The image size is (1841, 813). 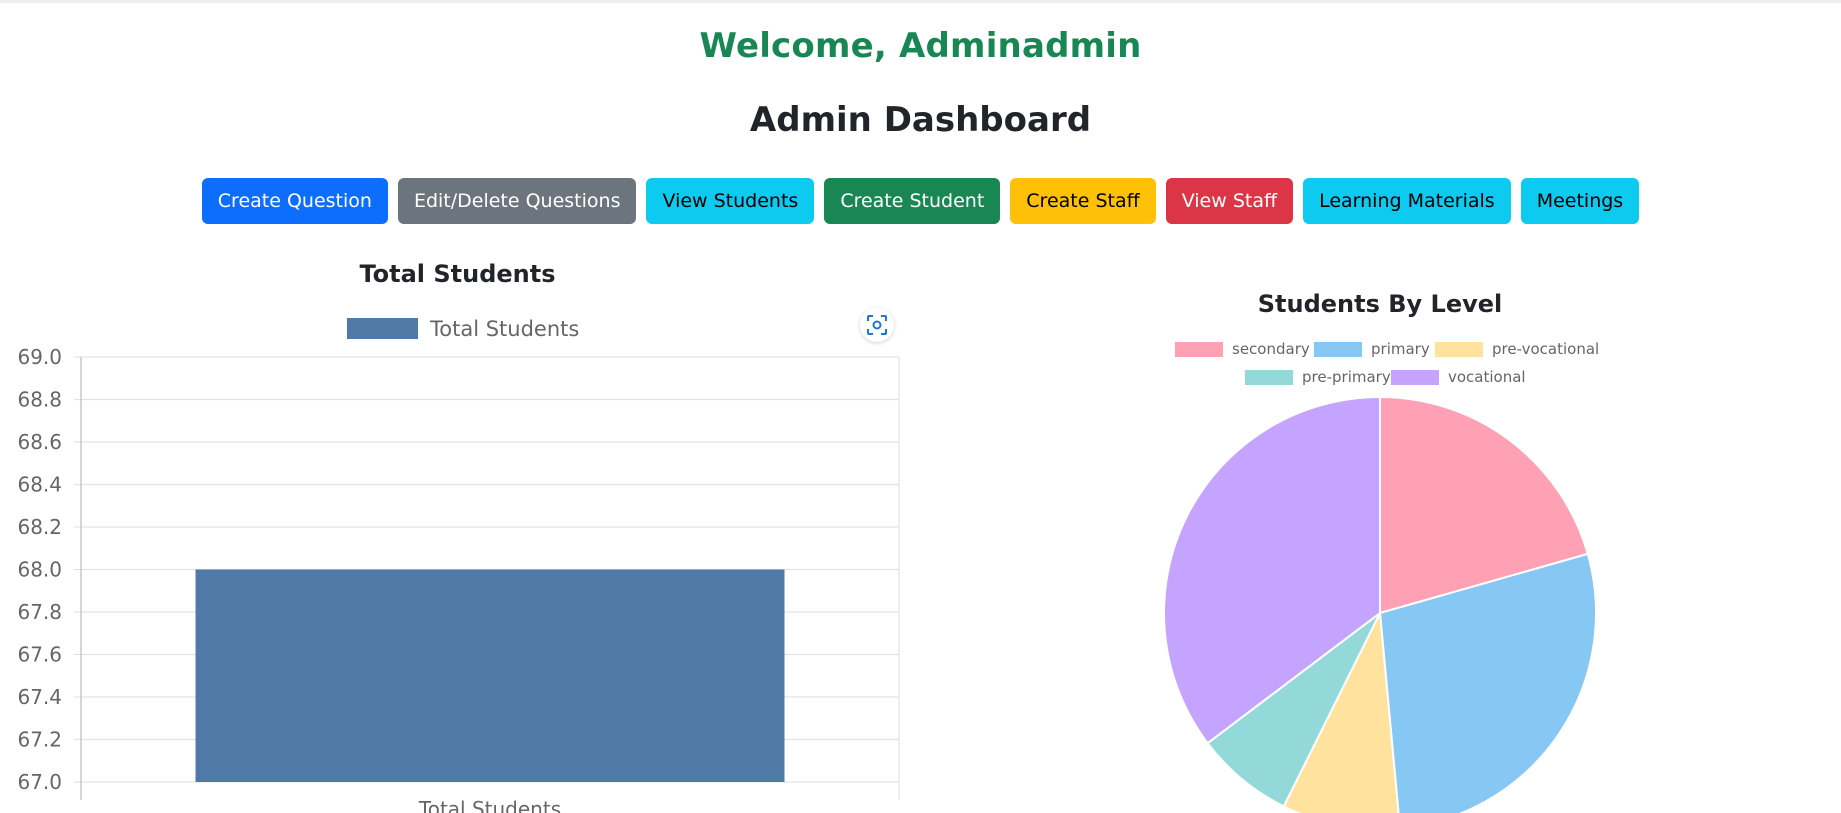 What do you see at coordinates (39, 612) in the screenshot?
I see `y-tick-label: 67.8` at bounding box center [39, 612].